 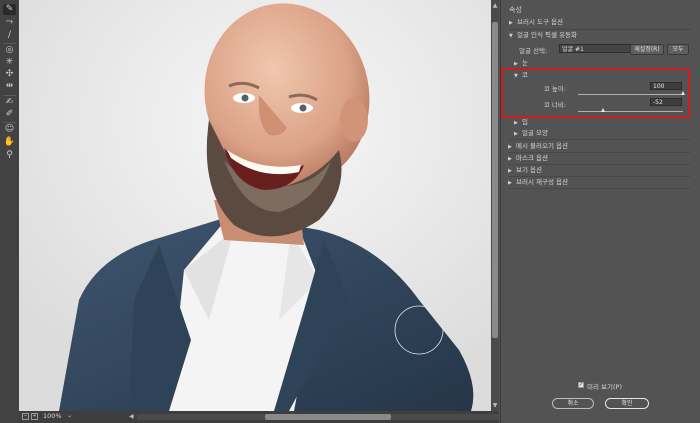 I want to click on panel-title: 속성, so click(x=515, y=10).